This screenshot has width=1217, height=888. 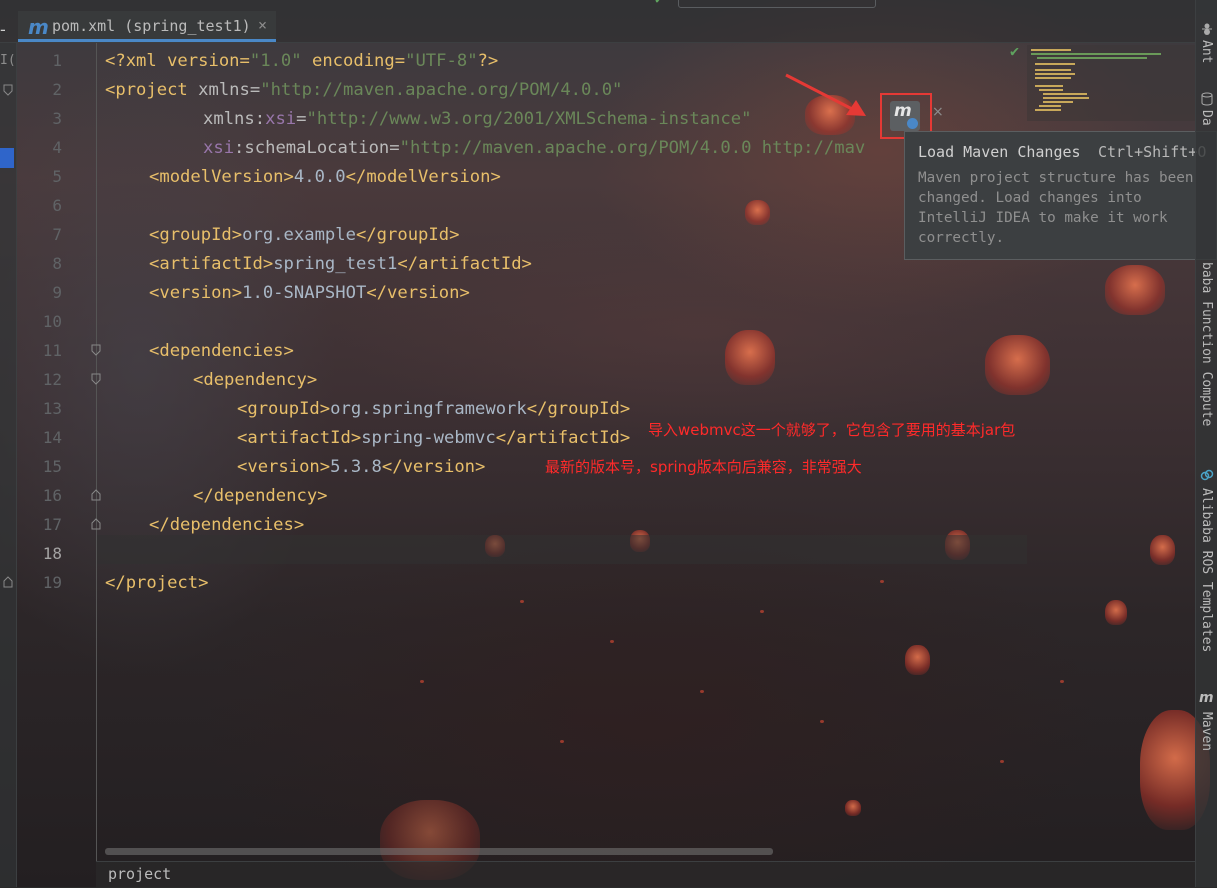 What do you see at coordinates (1206, 698) in the screenshot?
I see `maven-icon: m` at bounding box center [1206, 698].